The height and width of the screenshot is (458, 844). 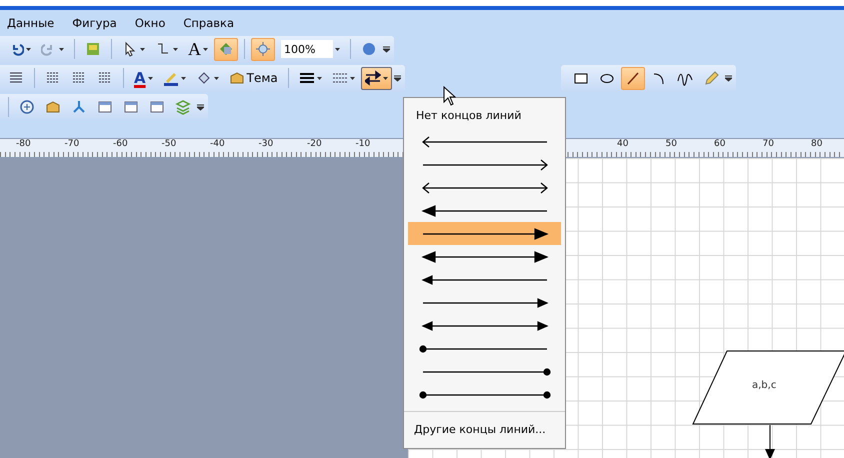 What do you see at coordinates (720, 144) in the screenshot?
I see `ruler-label: 60` at bounding box center [720, 144].